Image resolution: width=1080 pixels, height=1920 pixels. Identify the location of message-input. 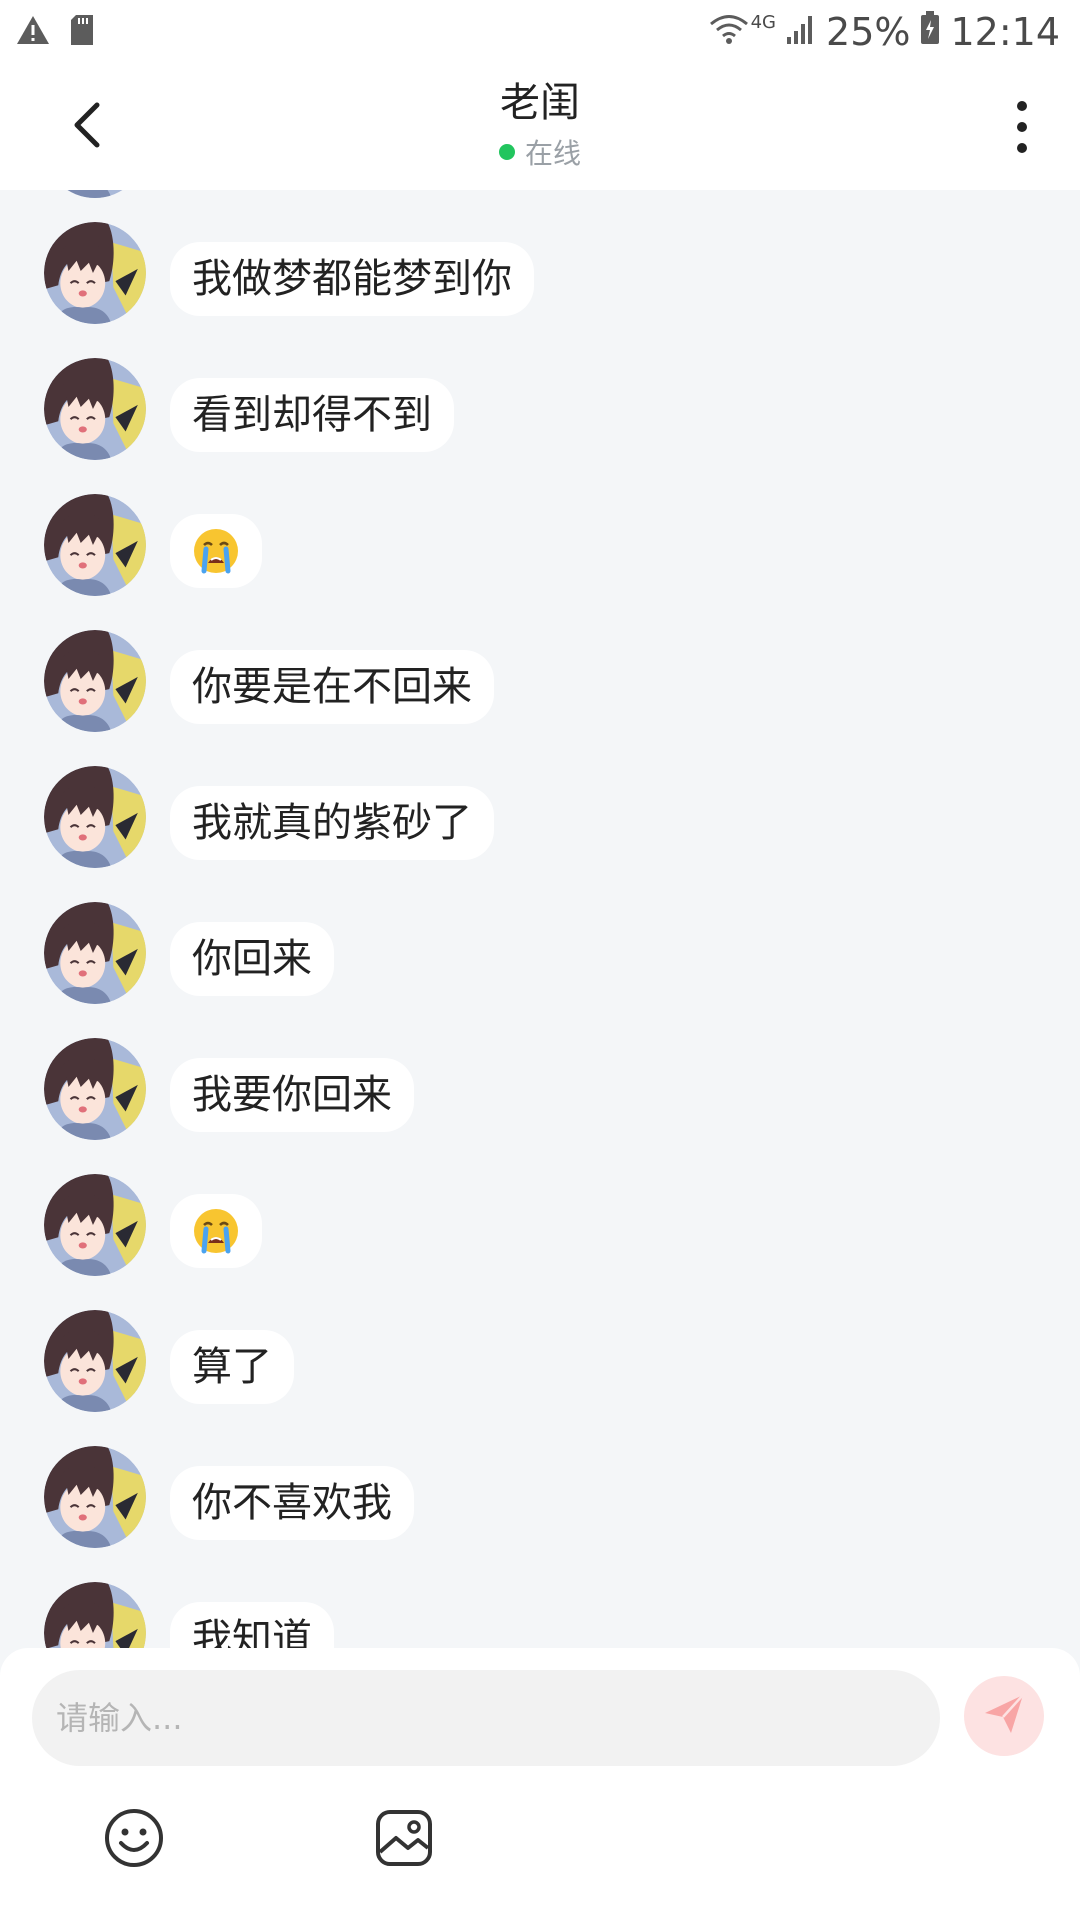
(486, 1718).